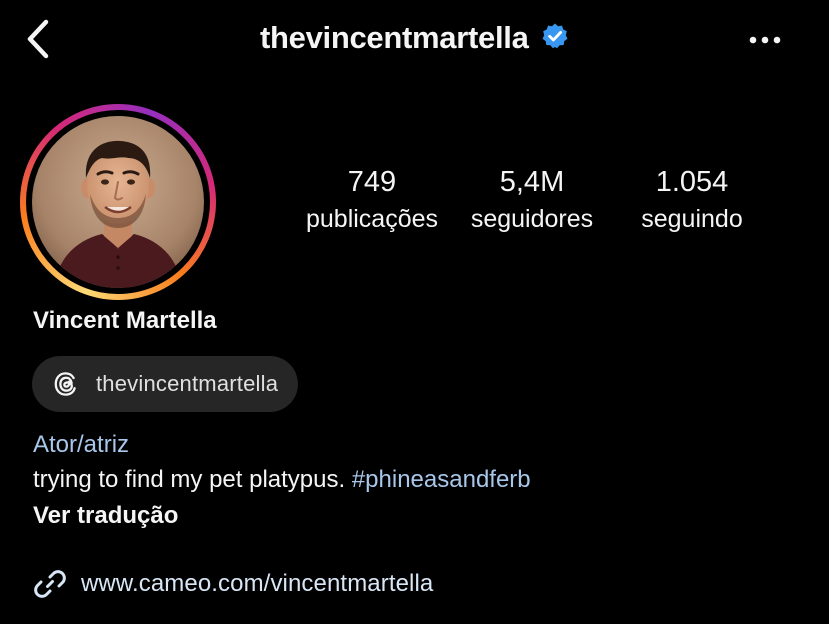 This screenshot has width=829, height=624. Describe the element at coordinates (372, 201) in the screenshot. I see `stat-posts: 749 publicações` at that location.